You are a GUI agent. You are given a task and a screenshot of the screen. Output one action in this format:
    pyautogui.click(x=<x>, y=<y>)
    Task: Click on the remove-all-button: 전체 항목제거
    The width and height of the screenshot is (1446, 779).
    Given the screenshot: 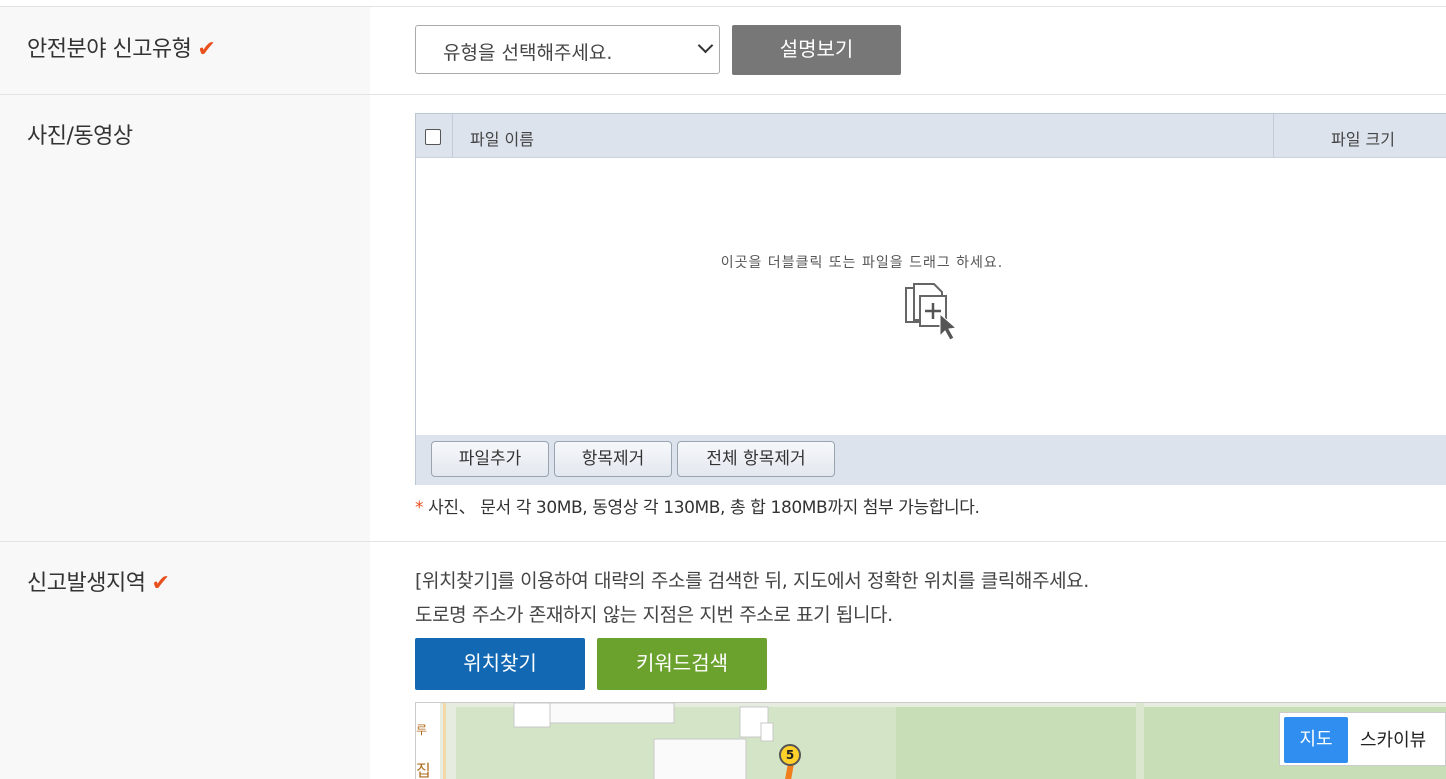 What is the action you would take?
    pyautogui.click(x=756, y=459)
    